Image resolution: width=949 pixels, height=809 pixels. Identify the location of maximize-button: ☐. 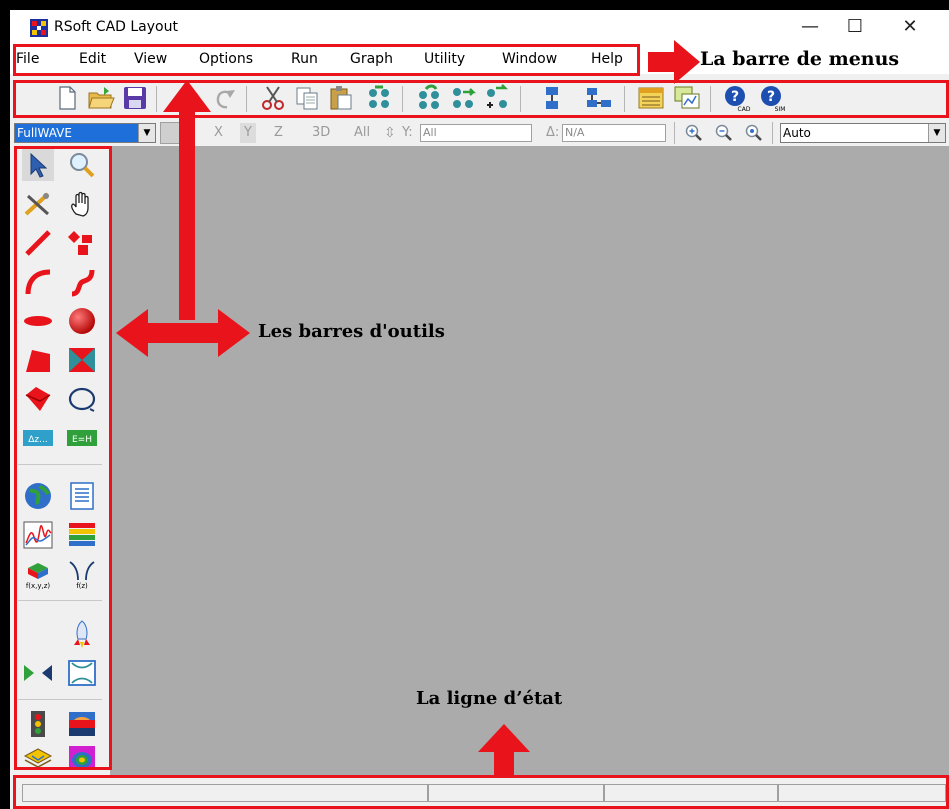
(855, 27).